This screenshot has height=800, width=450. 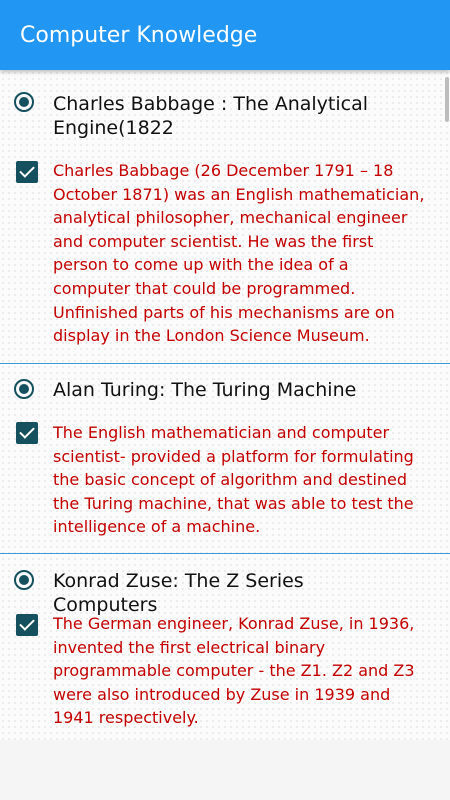 I want to click on app-bar: Computer Knowledge, so click(x=225, y=35).